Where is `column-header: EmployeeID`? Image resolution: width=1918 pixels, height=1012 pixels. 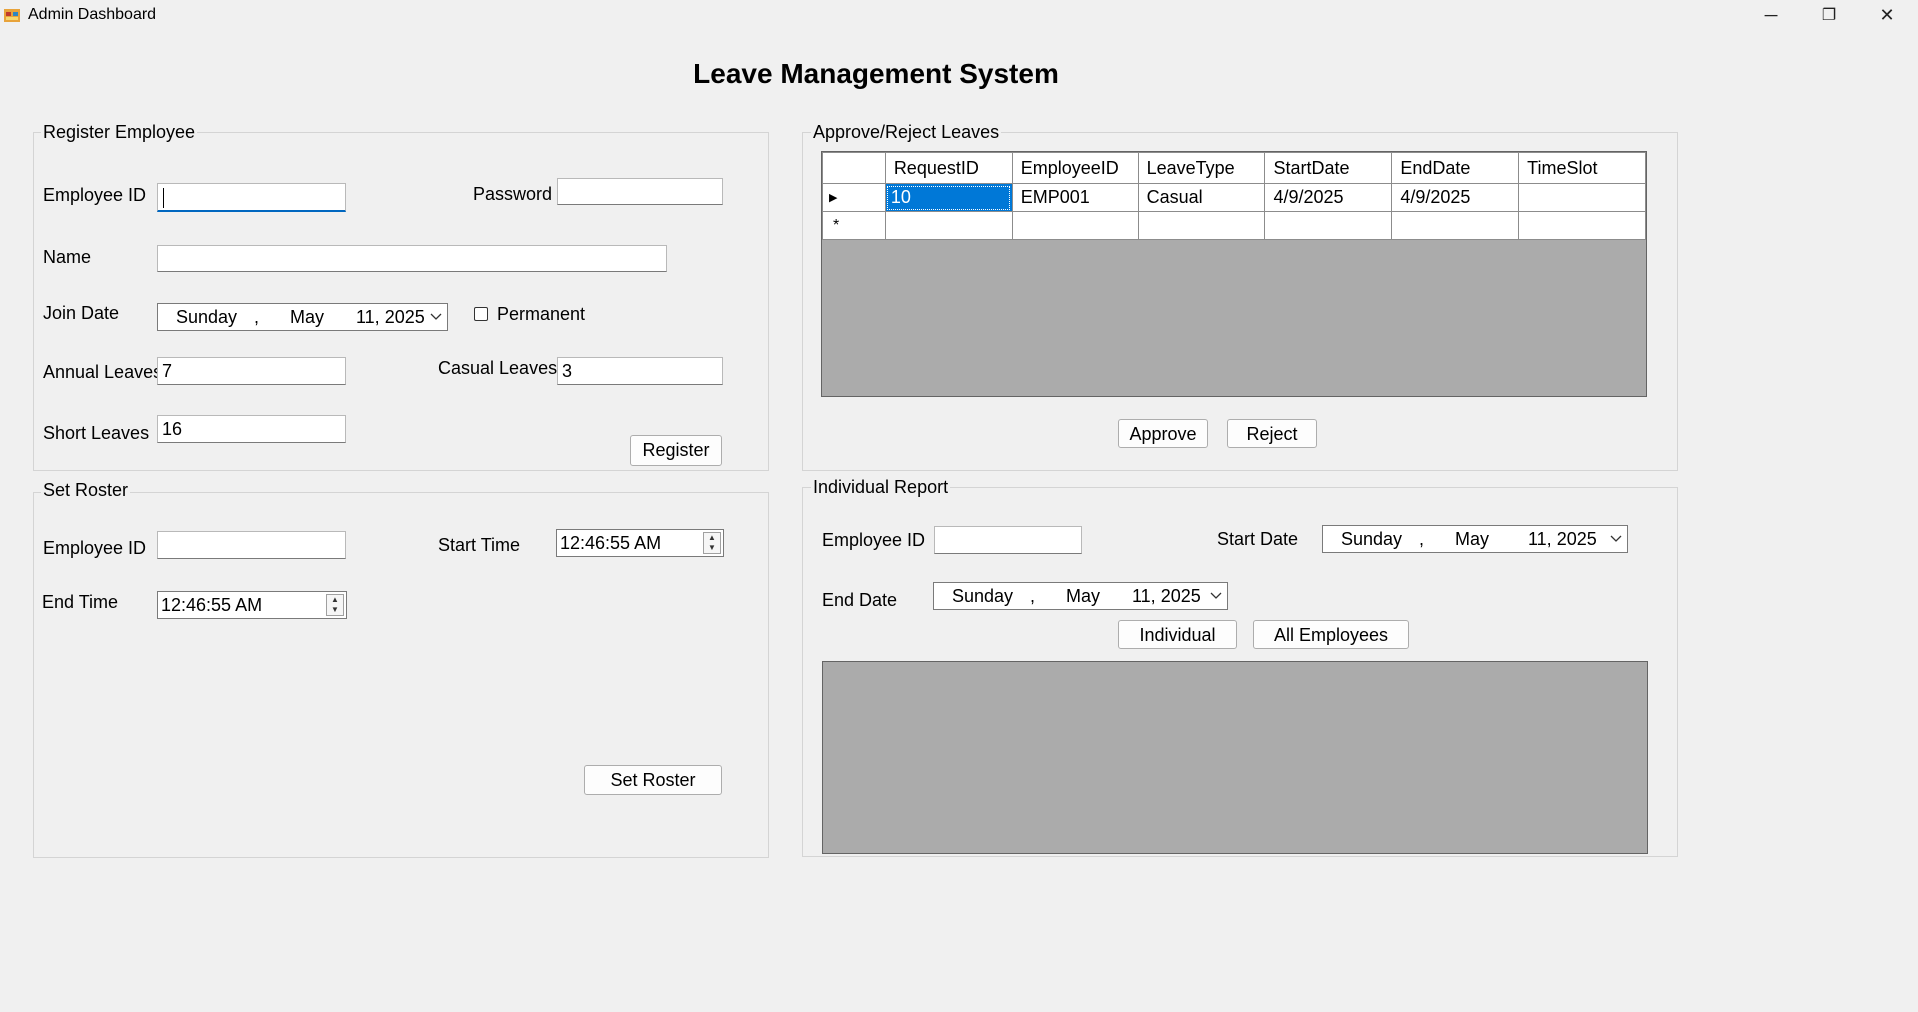 column-header: EmployeeID is located at coordinates (1075, 168).